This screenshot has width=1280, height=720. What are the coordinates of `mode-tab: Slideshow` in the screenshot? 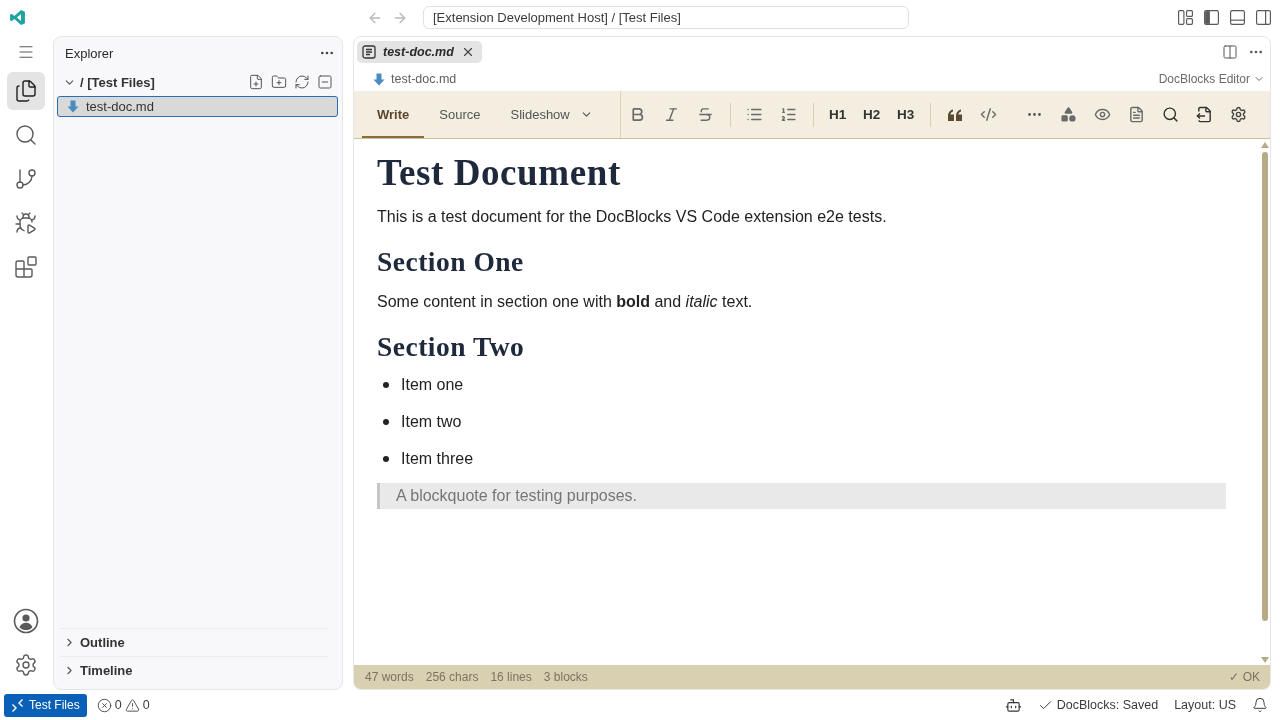 It's located at (551, 114).